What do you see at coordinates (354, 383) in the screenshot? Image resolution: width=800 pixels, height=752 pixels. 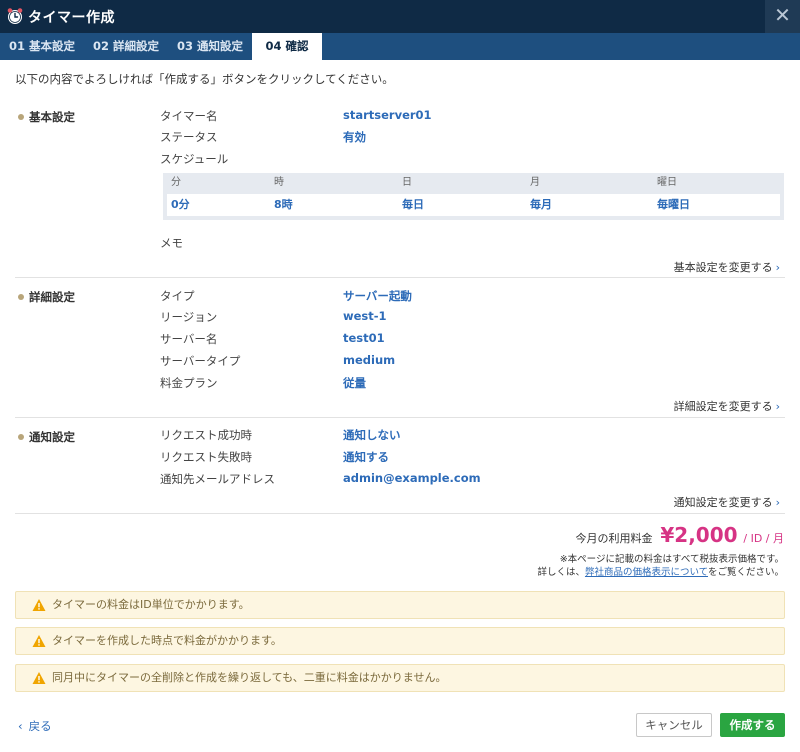 I see `field-value: 従量` at bounding box center [354, 383].